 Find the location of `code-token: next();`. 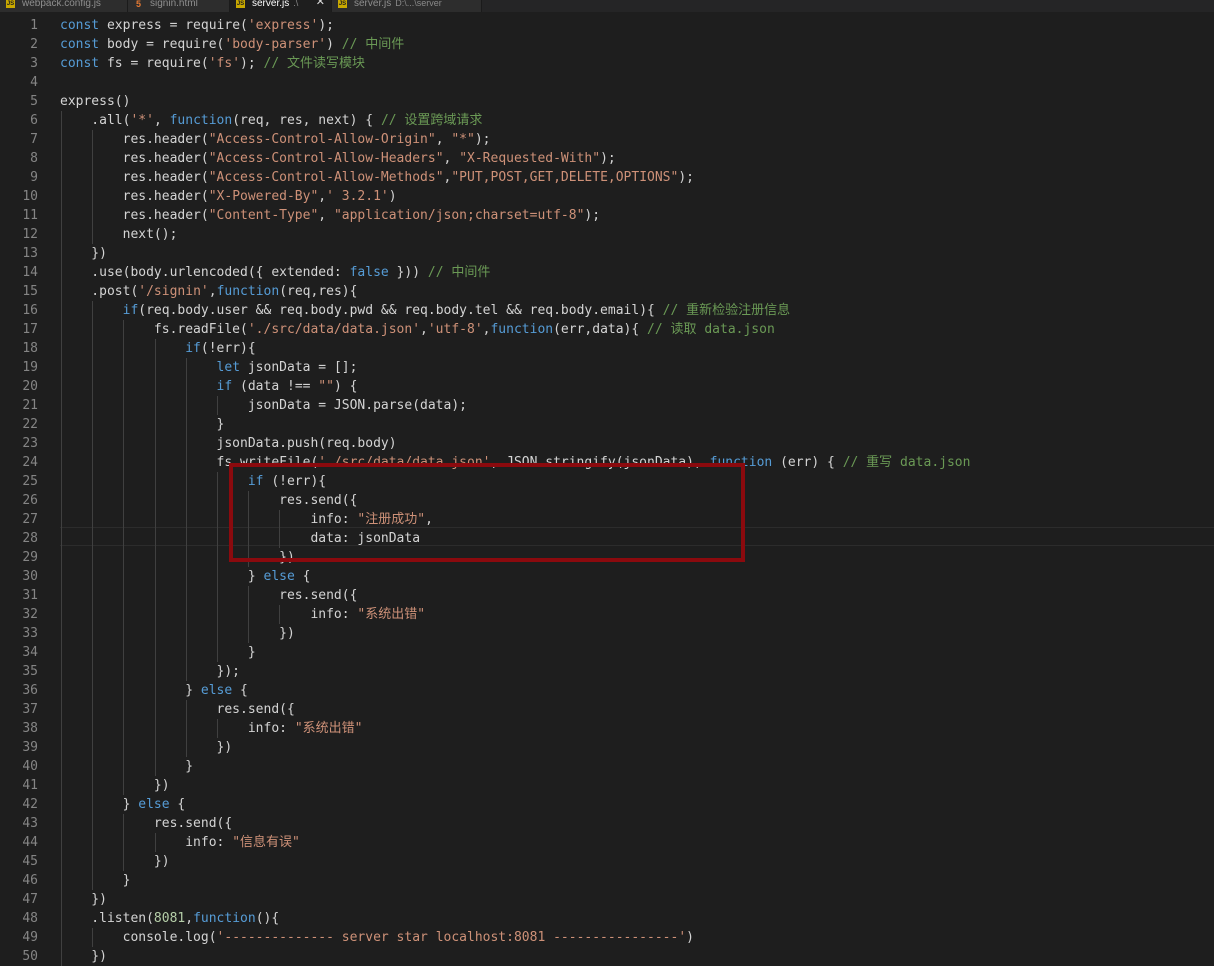

code-token: next(); is located at coordinates (119, 234).